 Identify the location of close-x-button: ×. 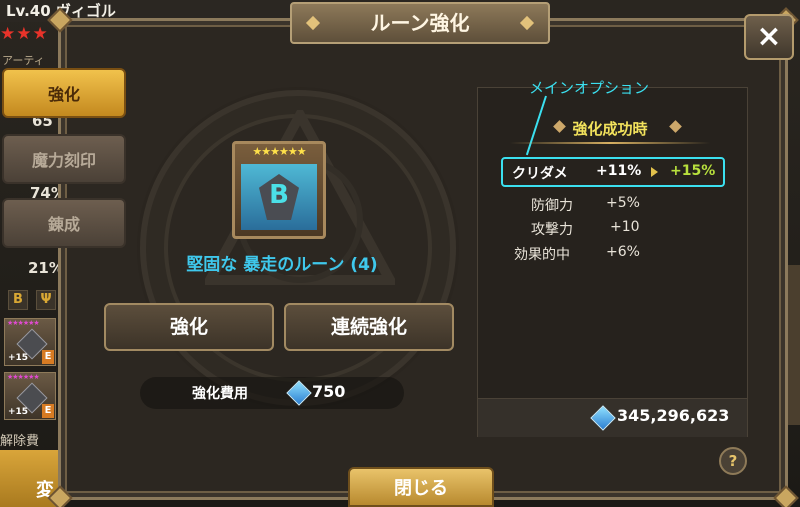
(769, 37).